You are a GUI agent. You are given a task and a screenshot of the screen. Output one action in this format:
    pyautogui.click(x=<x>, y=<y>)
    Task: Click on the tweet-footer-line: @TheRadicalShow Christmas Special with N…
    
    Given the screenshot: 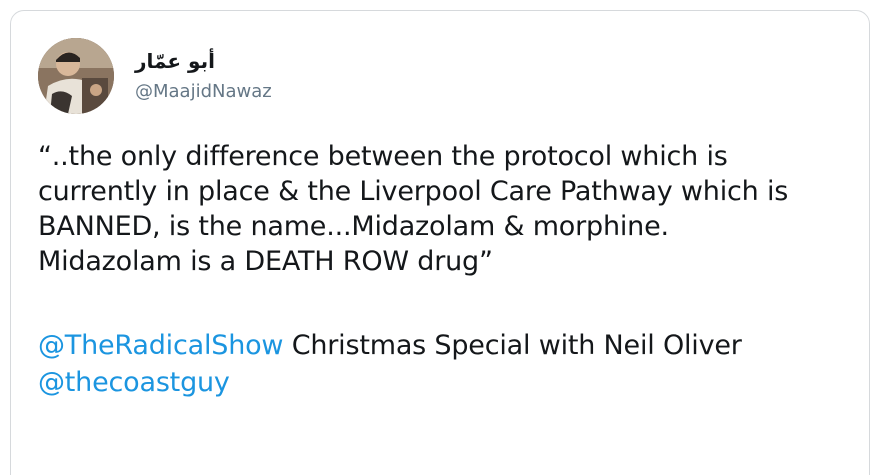 What is the action you would take?
    pyautogui.click(x=438, y=364)
    